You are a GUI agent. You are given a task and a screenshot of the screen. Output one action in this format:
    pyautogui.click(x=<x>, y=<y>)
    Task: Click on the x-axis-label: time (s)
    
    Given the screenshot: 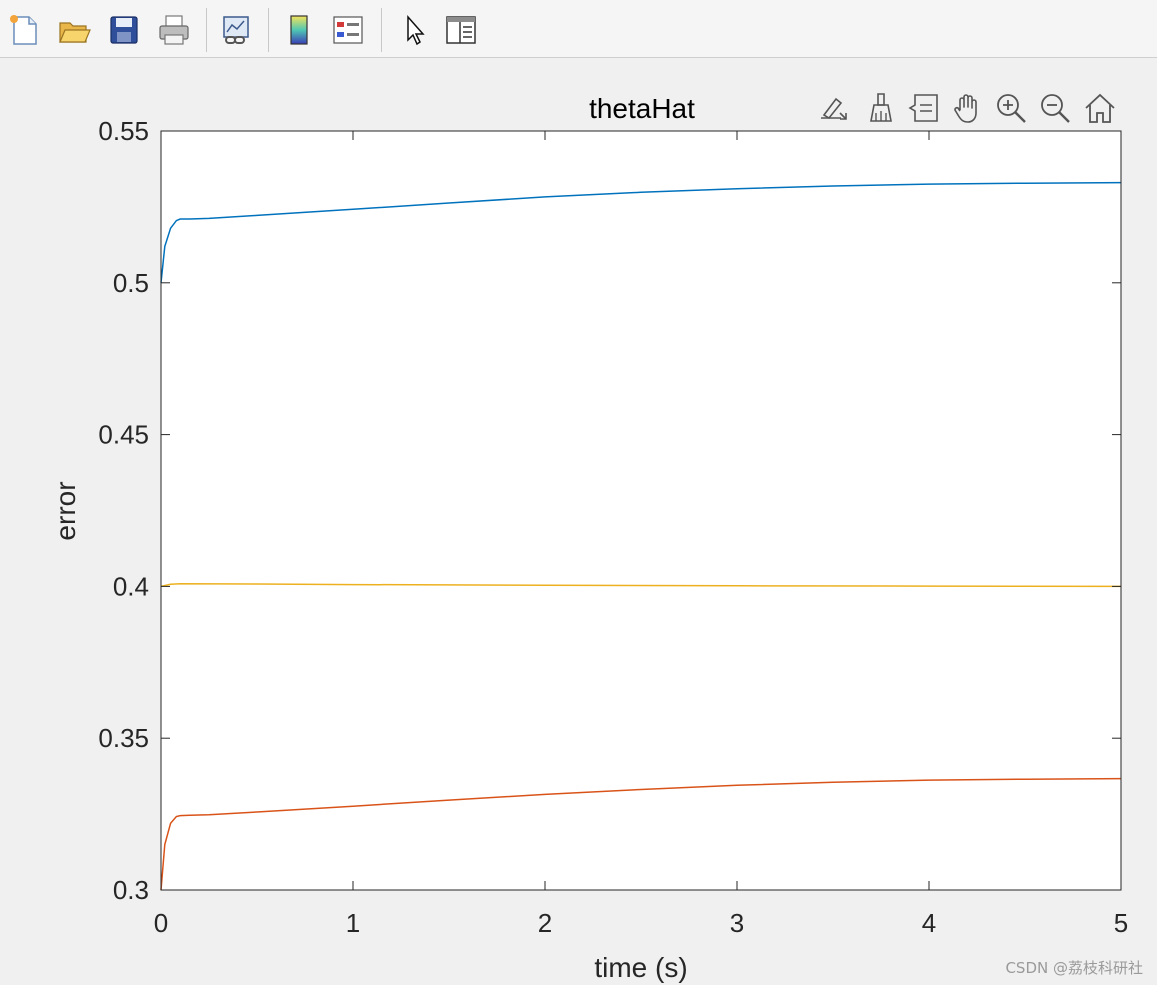 What is the action you would take?
    pyautogui.click(x=640, y=967)
    